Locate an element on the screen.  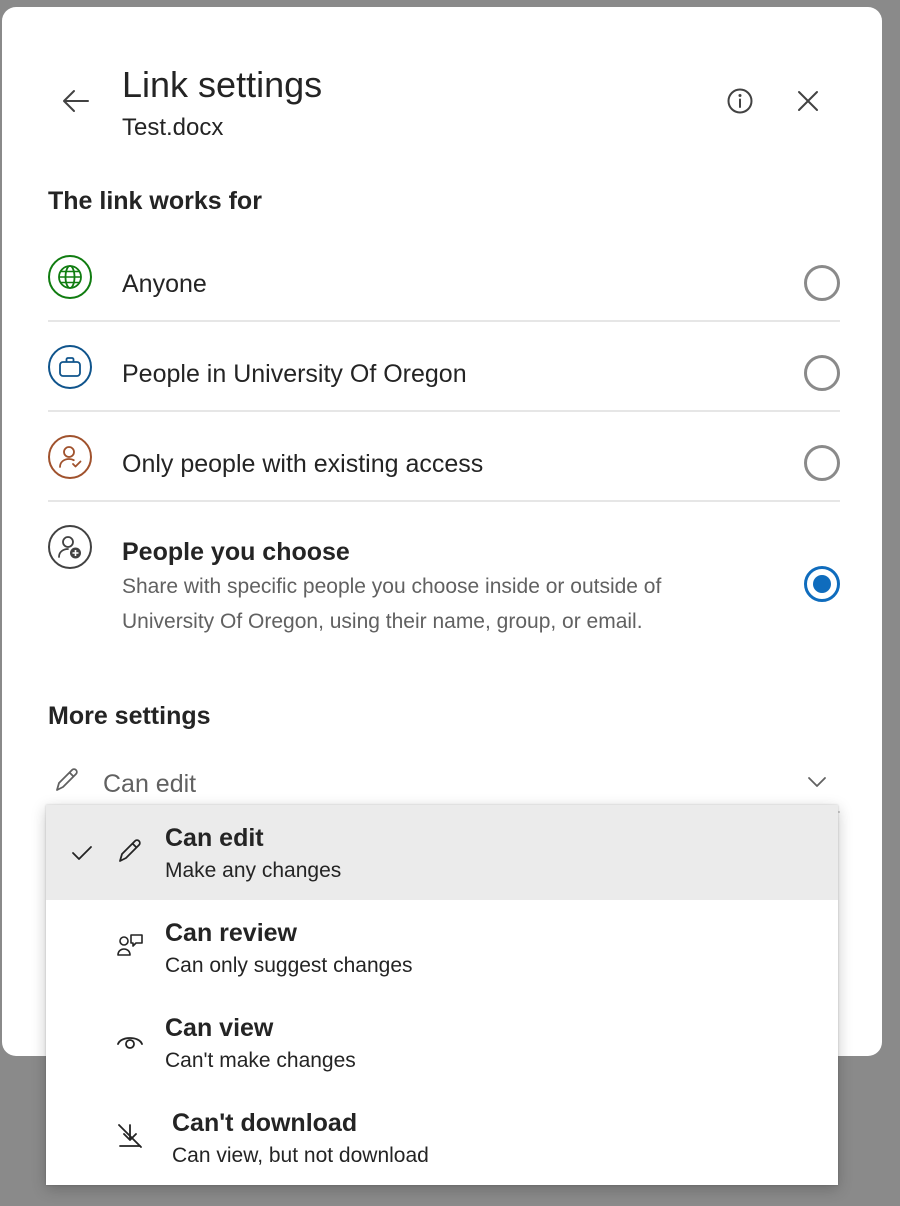
menu-item-title: Can view is located at coordinates (219, 1028).